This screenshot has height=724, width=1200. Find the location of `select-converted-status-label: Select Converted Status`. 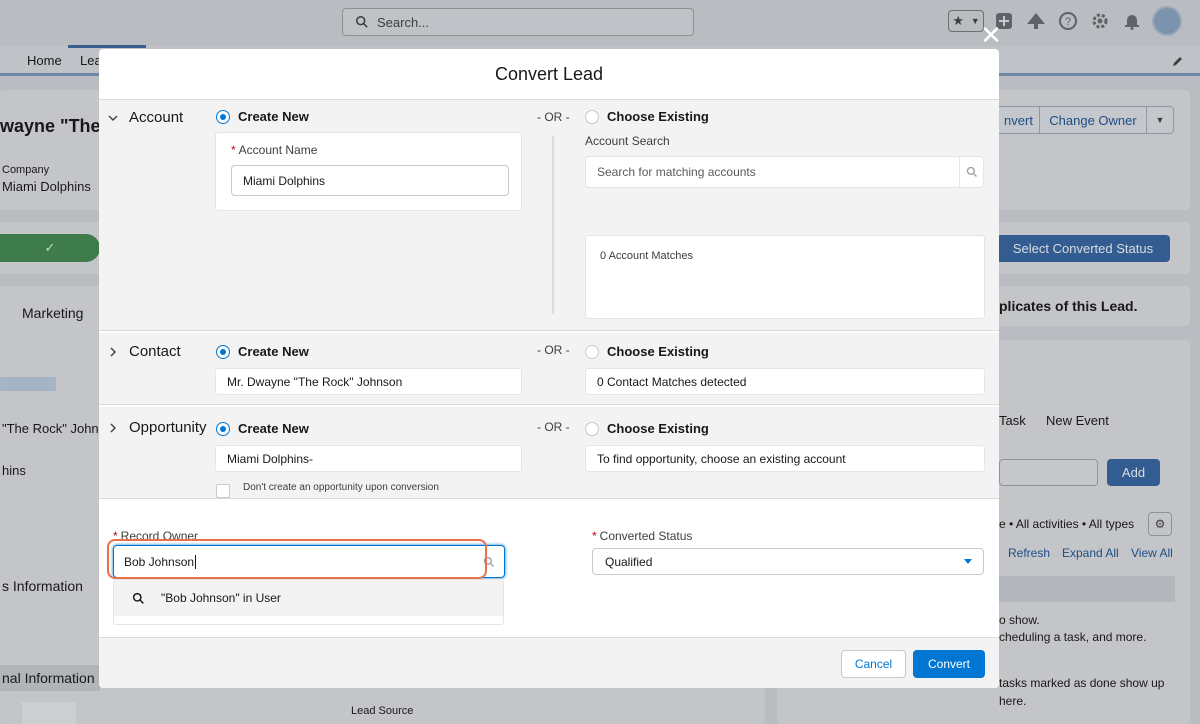

select-converted-status-label: Select Converted Status is located at coordinates (1083, 248).